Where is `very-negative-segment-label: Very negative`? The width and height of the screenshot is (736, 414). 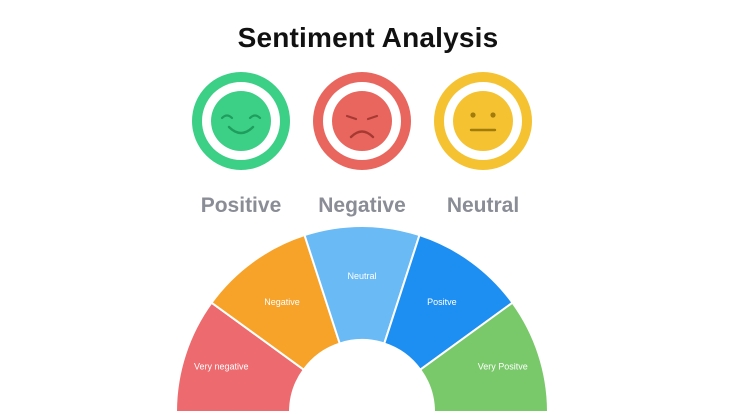 very-negative-segment-label: Very negative is located at coordinates (221, 366).